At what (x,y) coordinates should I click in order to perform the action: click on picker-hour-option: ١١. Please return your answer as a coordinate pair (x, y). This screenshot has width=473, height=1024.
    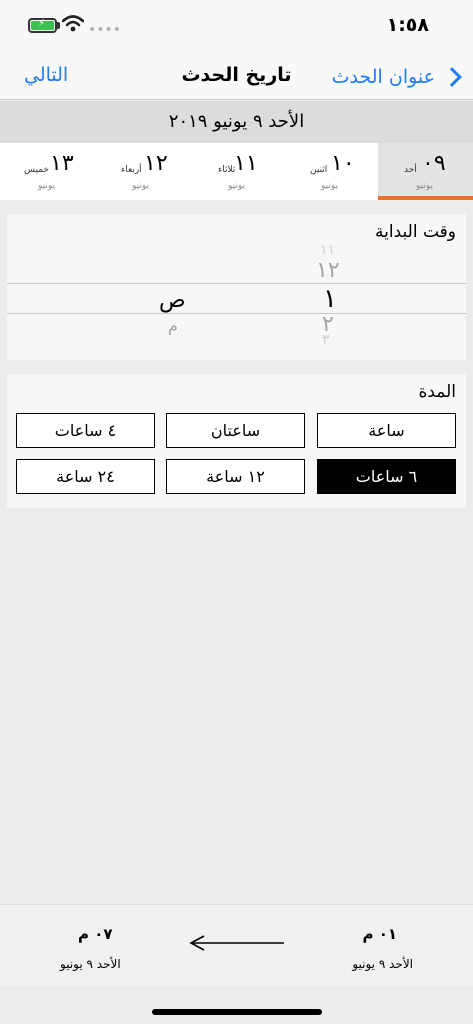
    Looking at the image, I should click on (327, 250).